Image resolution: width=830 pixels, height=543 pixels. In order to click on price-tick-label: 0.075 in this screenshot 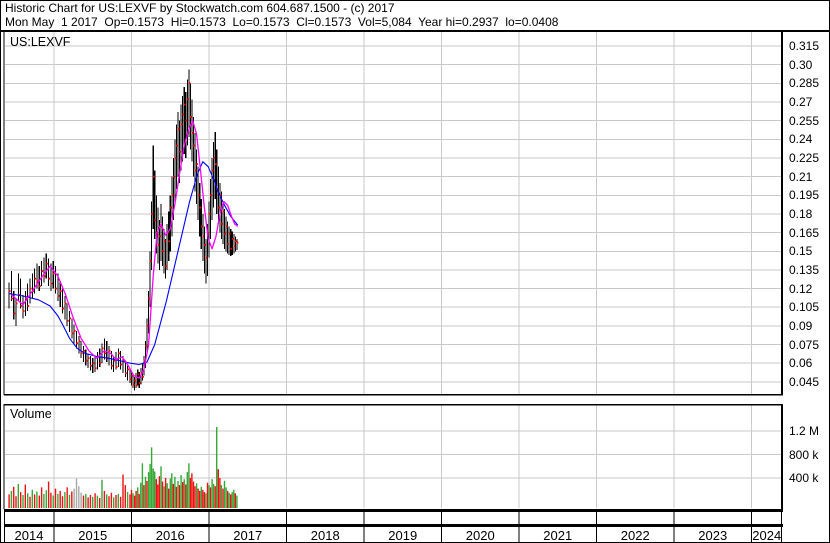, I will do `click(804, 345)`.